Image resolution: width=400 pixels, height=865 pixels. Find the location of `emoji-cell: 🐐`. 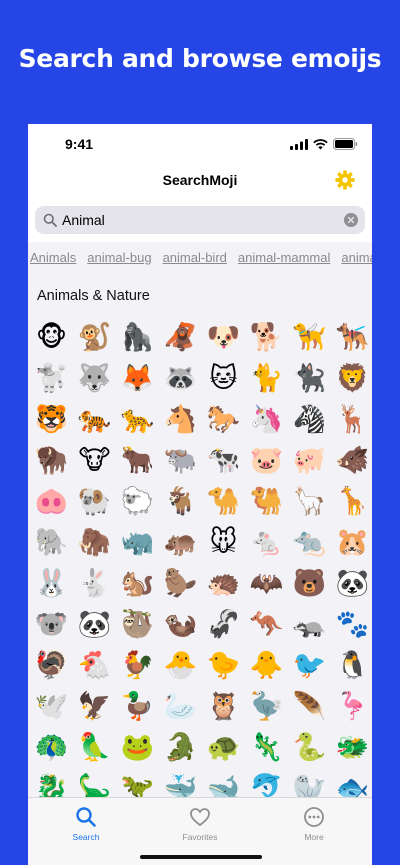

emoji-cell: 🐐 is located at coordinates (180, 501).